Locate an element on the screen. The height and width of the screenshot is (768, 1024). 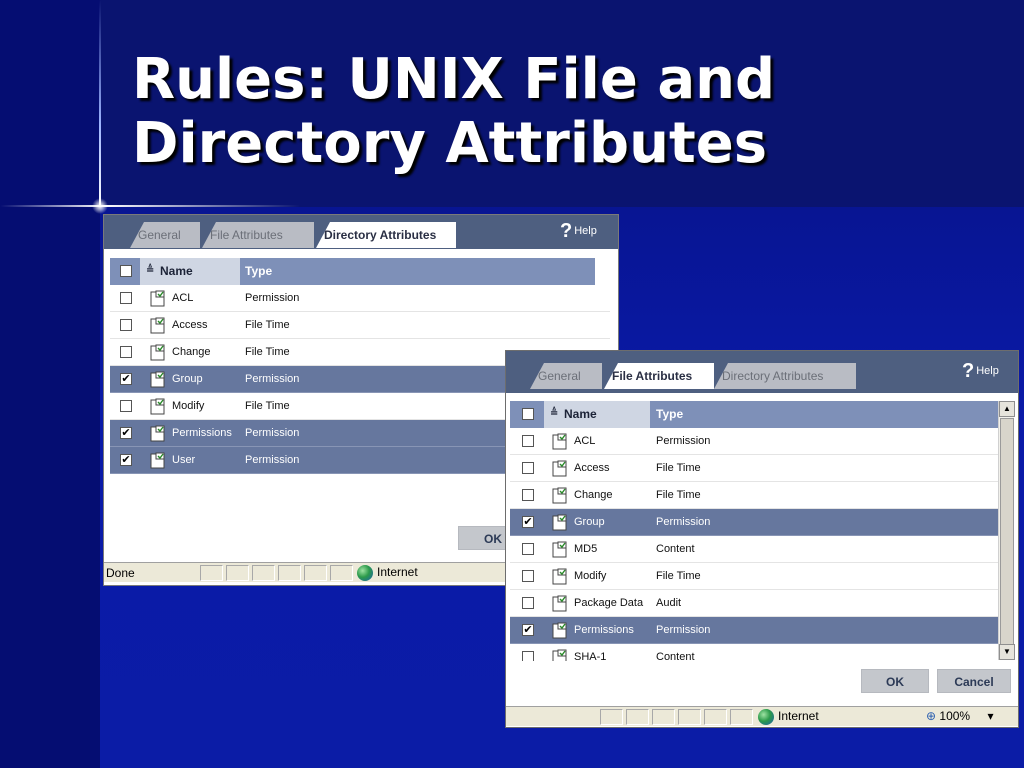
zoom-level: ⊕ 100% ▾ is located at coordinates (959, 716).